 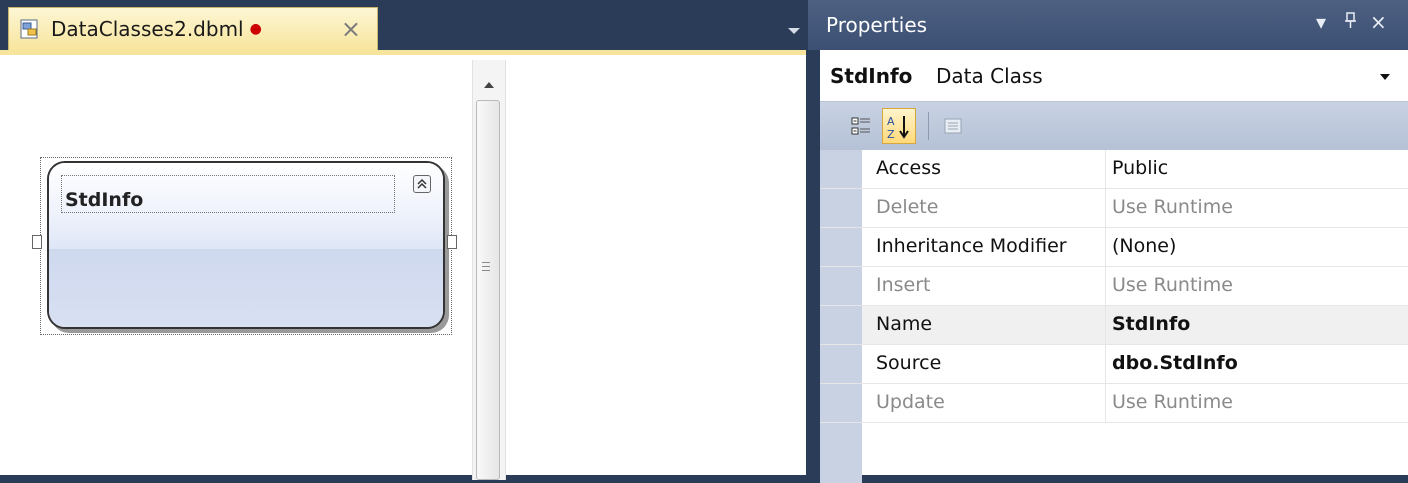 What do you see at coordinates (255, 29) in the screenshot?
I see `unsaved-indicator-icon: ●` at bounding box center [255, 29].